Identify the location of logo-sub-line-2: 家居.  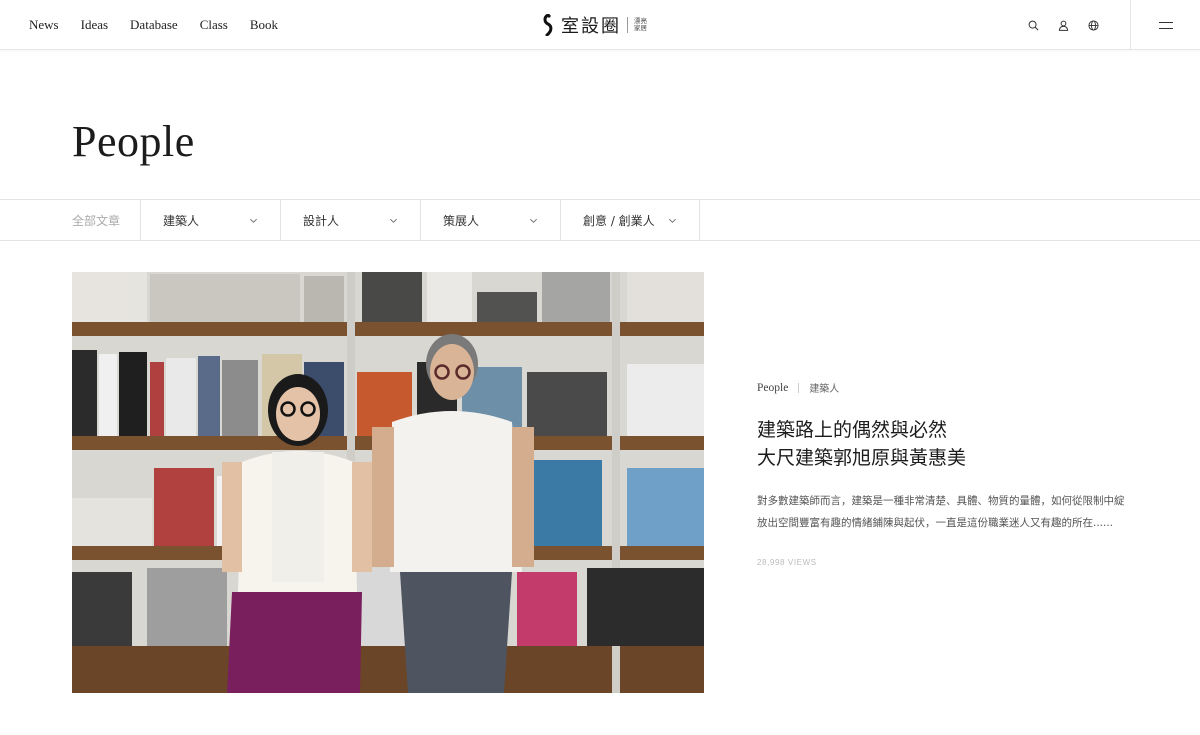
(640, 28).